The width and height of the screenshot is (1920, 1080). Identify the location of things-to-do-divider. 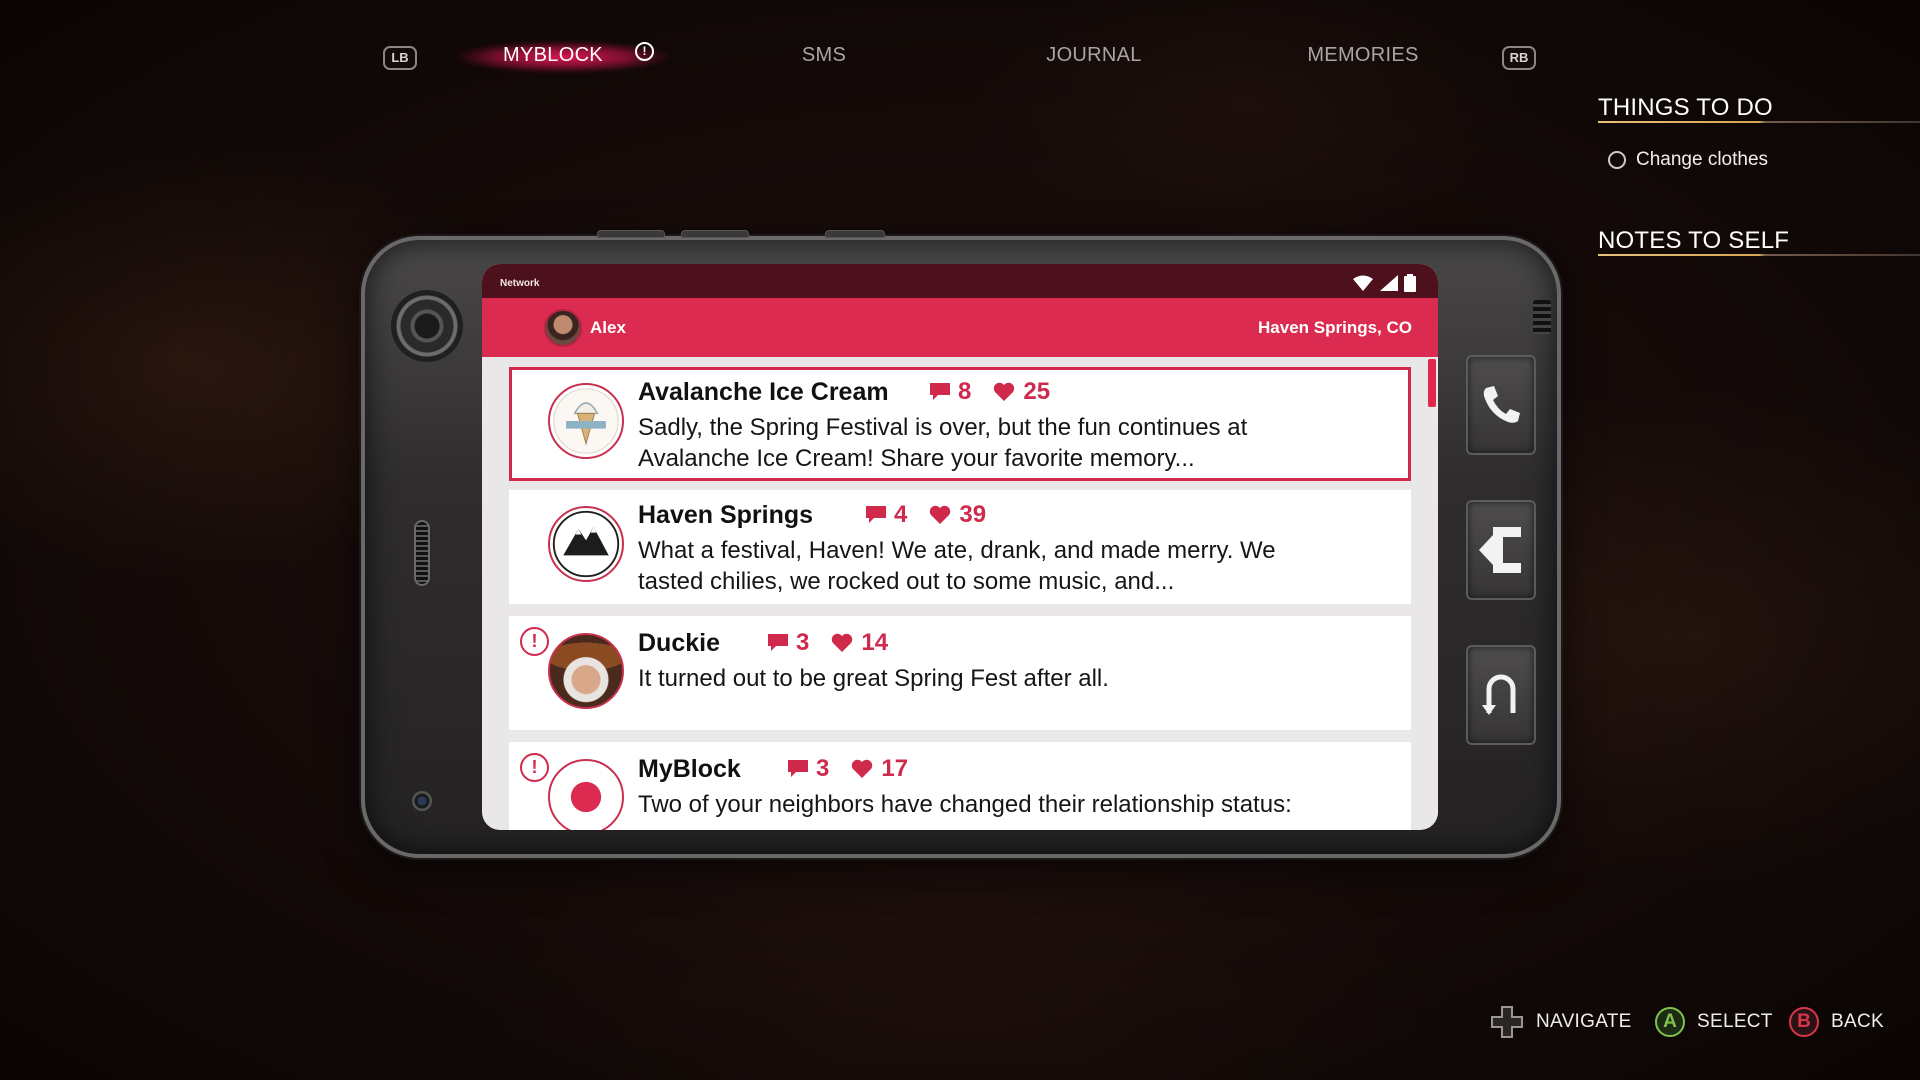
(1759, 122).